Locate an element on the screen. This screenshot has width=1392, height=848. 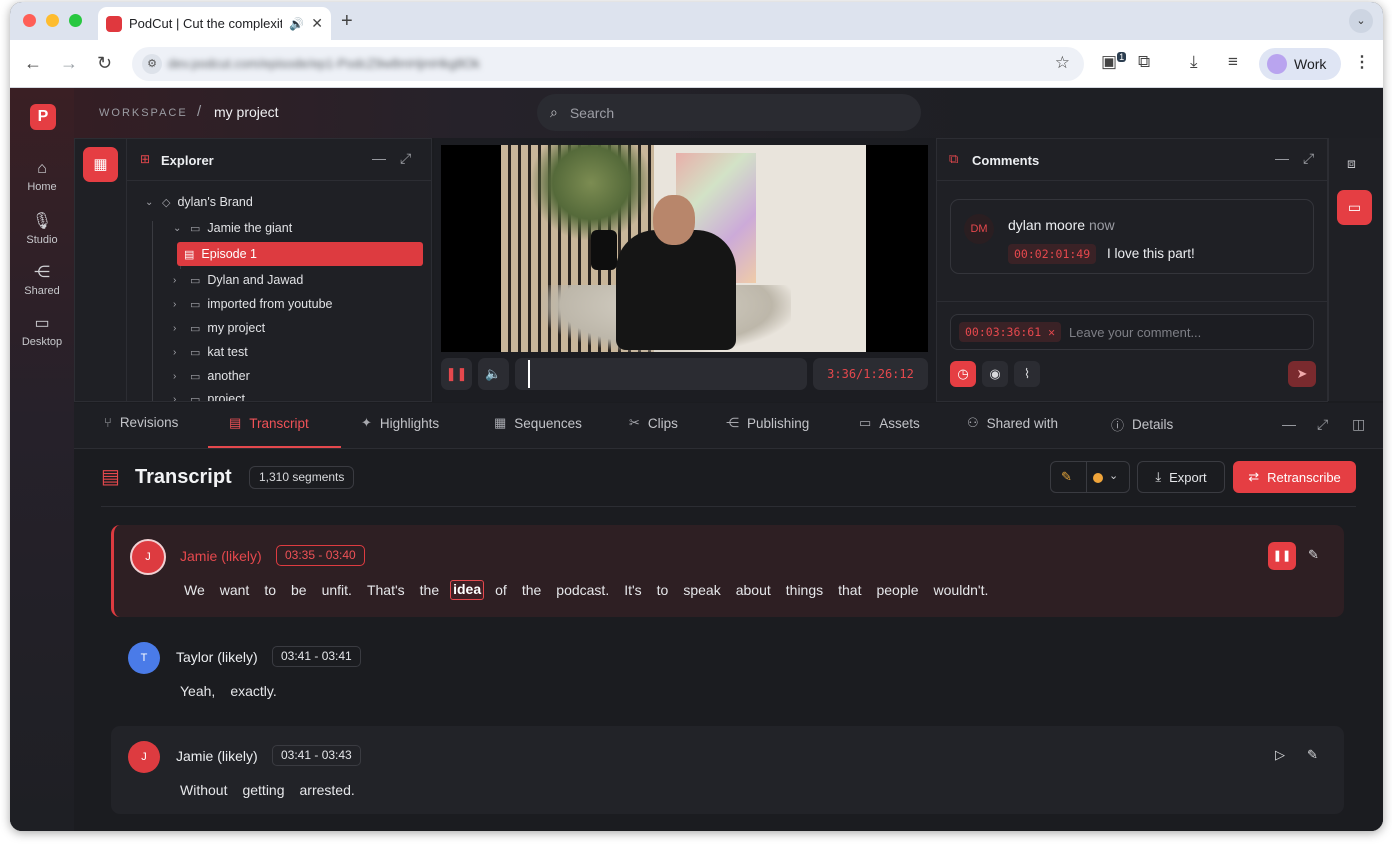
volume-button: 🔈 is located at coordinates (493, 374).